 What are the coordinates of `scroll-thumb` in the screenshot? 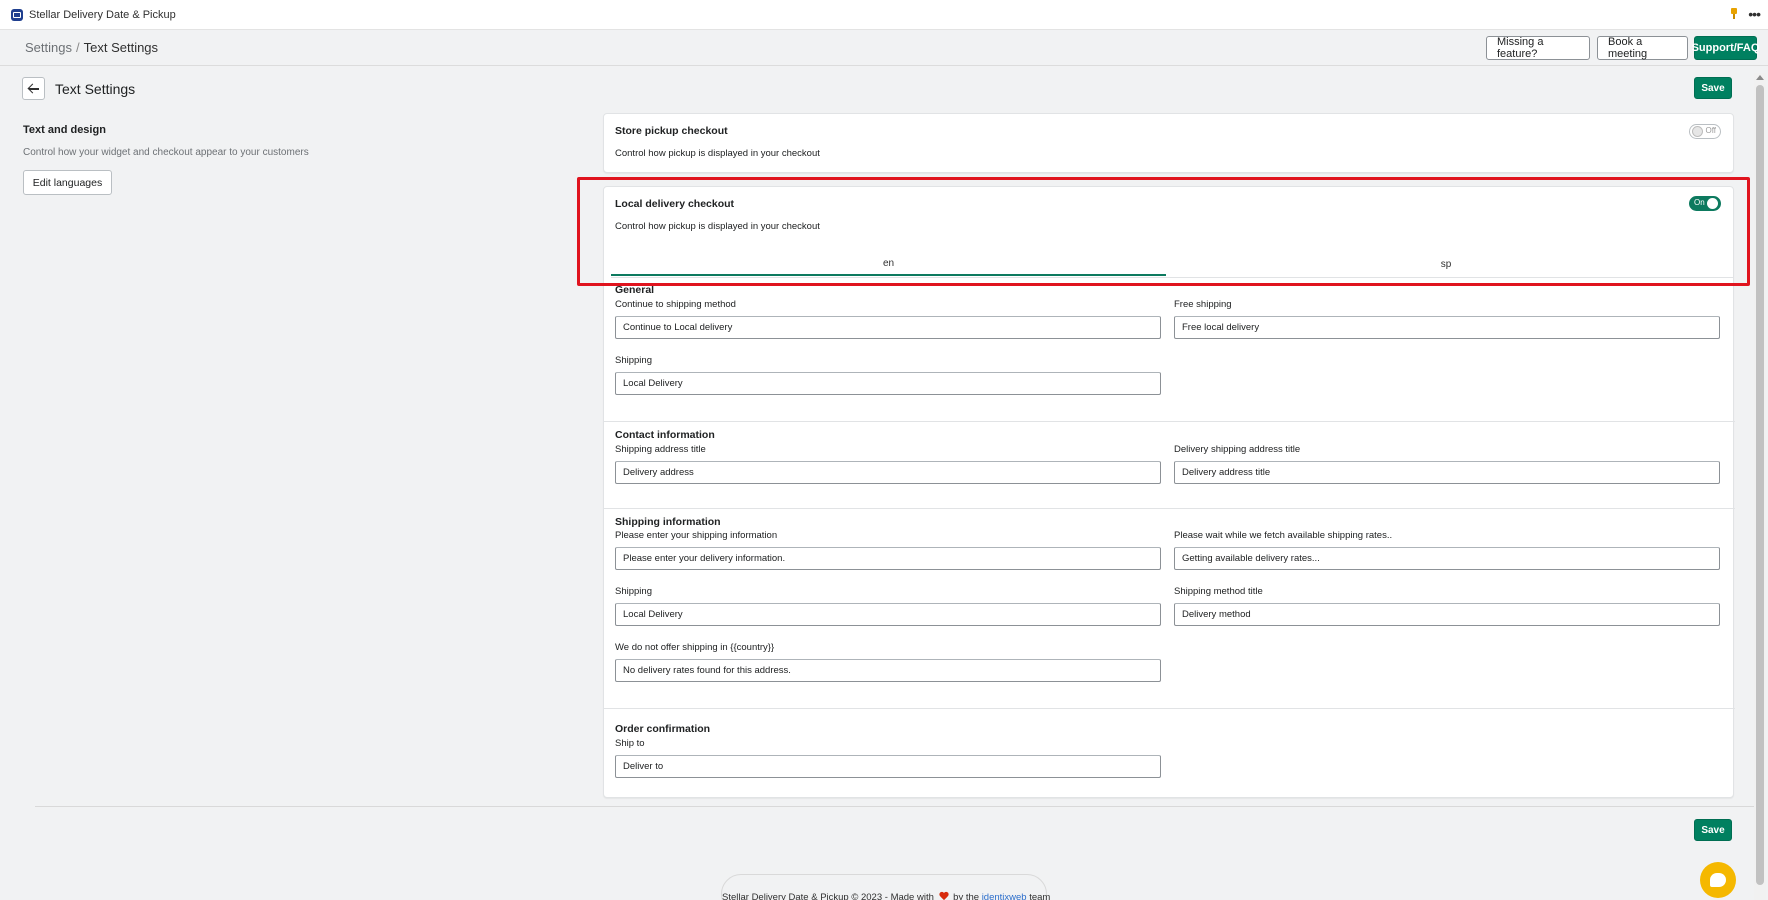 It's located at (1760, 485).